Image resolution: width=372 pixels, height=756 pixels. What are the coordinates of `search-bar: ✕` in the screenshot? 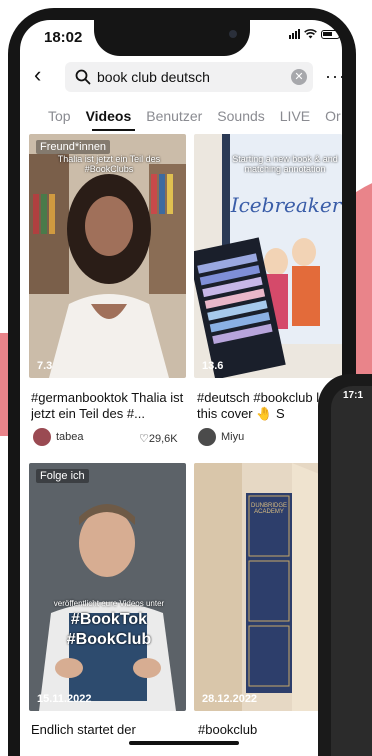 It's located at (189, 77).